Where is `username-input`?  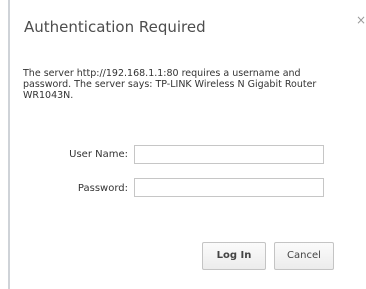 username-input is located at coordinates (229, 154).